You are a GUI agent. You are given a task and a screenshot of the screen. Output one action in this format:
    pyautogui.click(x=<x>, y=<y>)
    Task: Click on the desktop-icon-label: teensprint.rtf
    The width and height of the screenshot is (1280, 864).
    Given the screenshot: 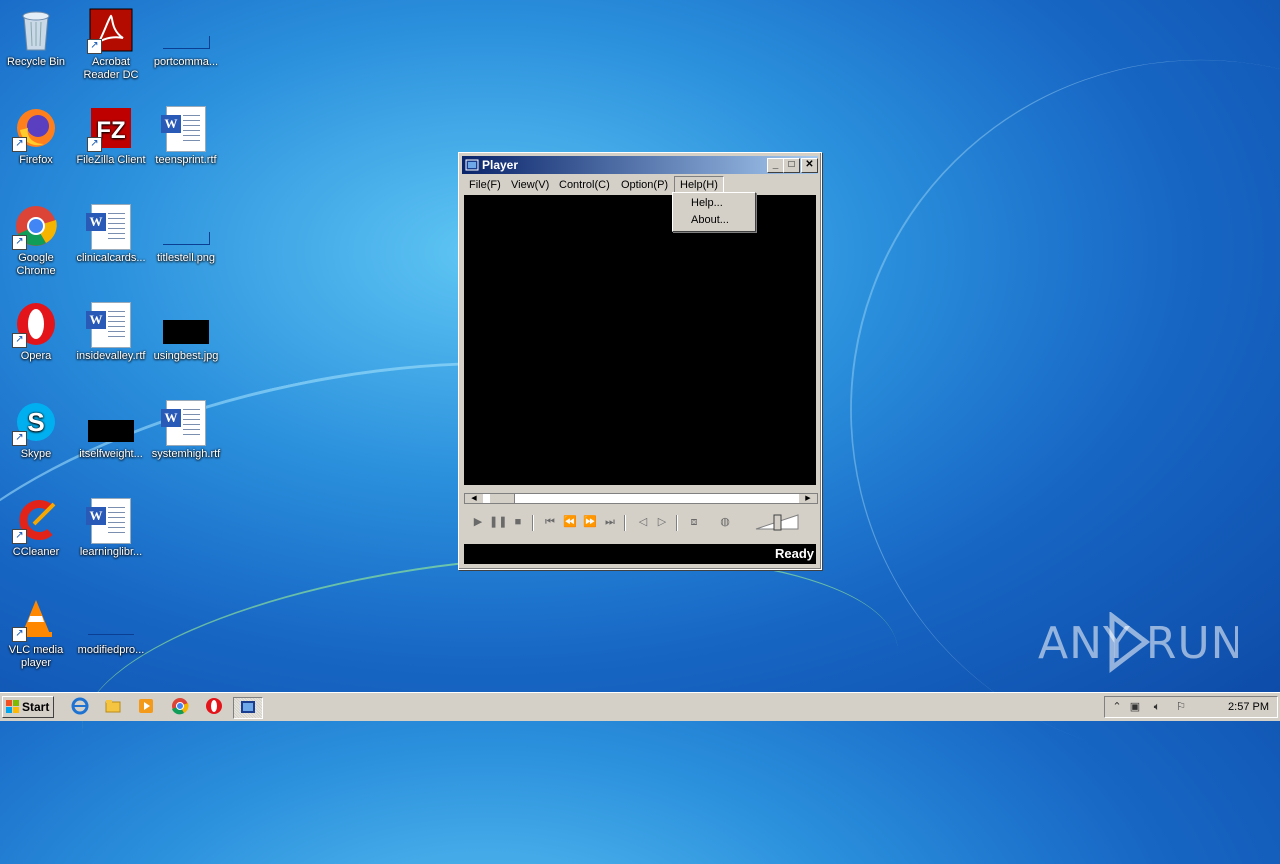 What is the action you would take?
    pyautogui.click(x=186, y=160)
    